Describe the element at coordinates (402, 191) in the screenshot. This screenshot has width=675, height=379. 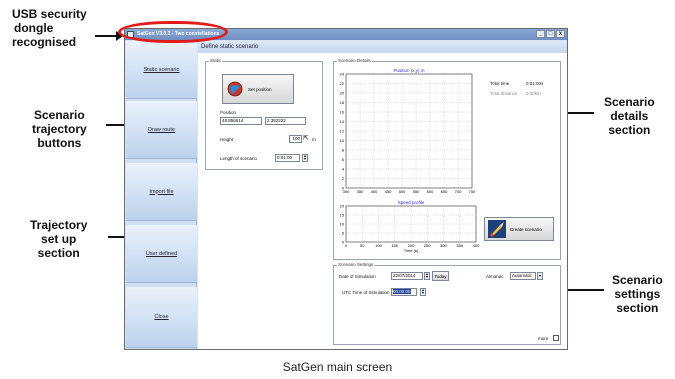
I see `x-tick-label: 500` at that location.